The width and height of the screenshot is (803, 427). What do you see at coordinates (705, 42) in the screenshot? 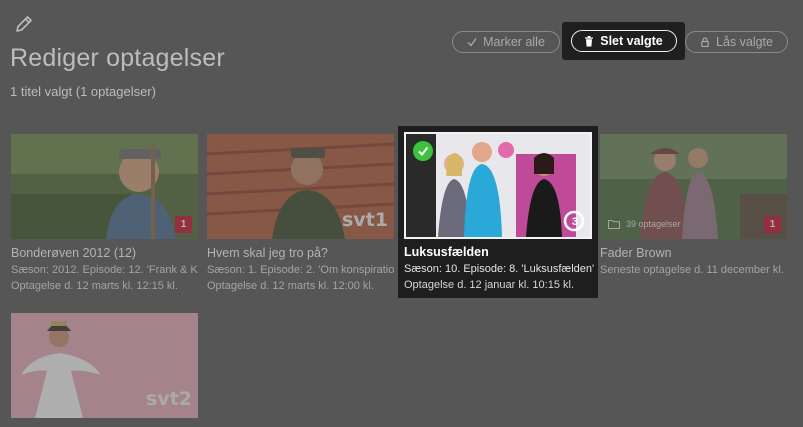
I see `lock-icon` at bounding box center [705, 42].